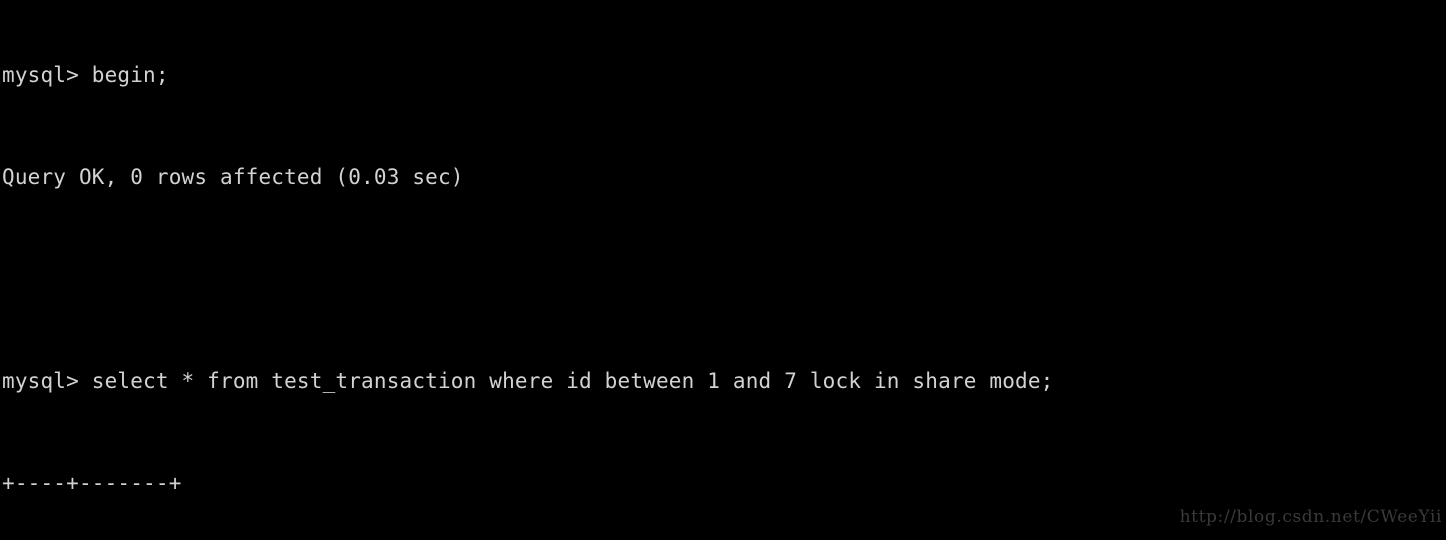  What do you see at coordinates (233, 177) in the screenshot?
I see `terminal-line-begin-result: Query OK, 0 rows affected (0.03 sec)` at bounding box center [233, 177].